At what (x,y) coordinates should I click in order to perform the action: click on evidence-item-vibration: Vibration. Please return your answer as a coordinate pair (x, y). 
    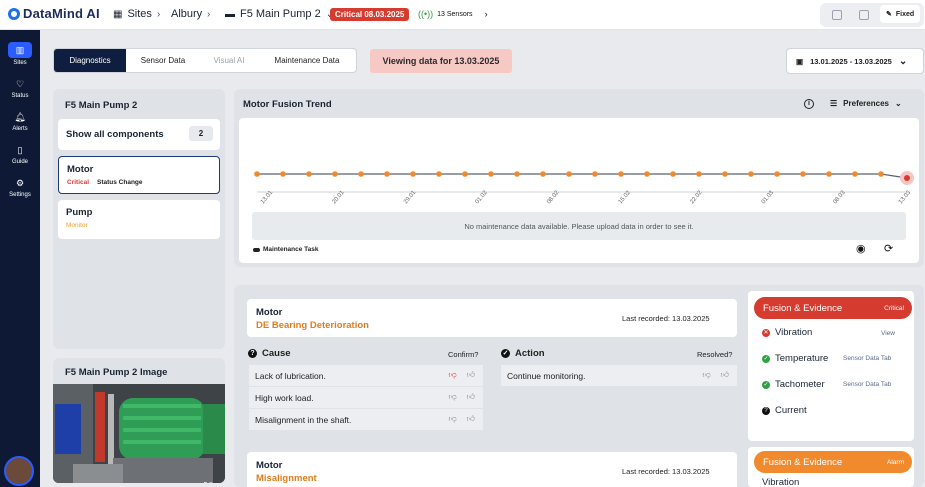
    Looking at the image, I should click on (780, 482).